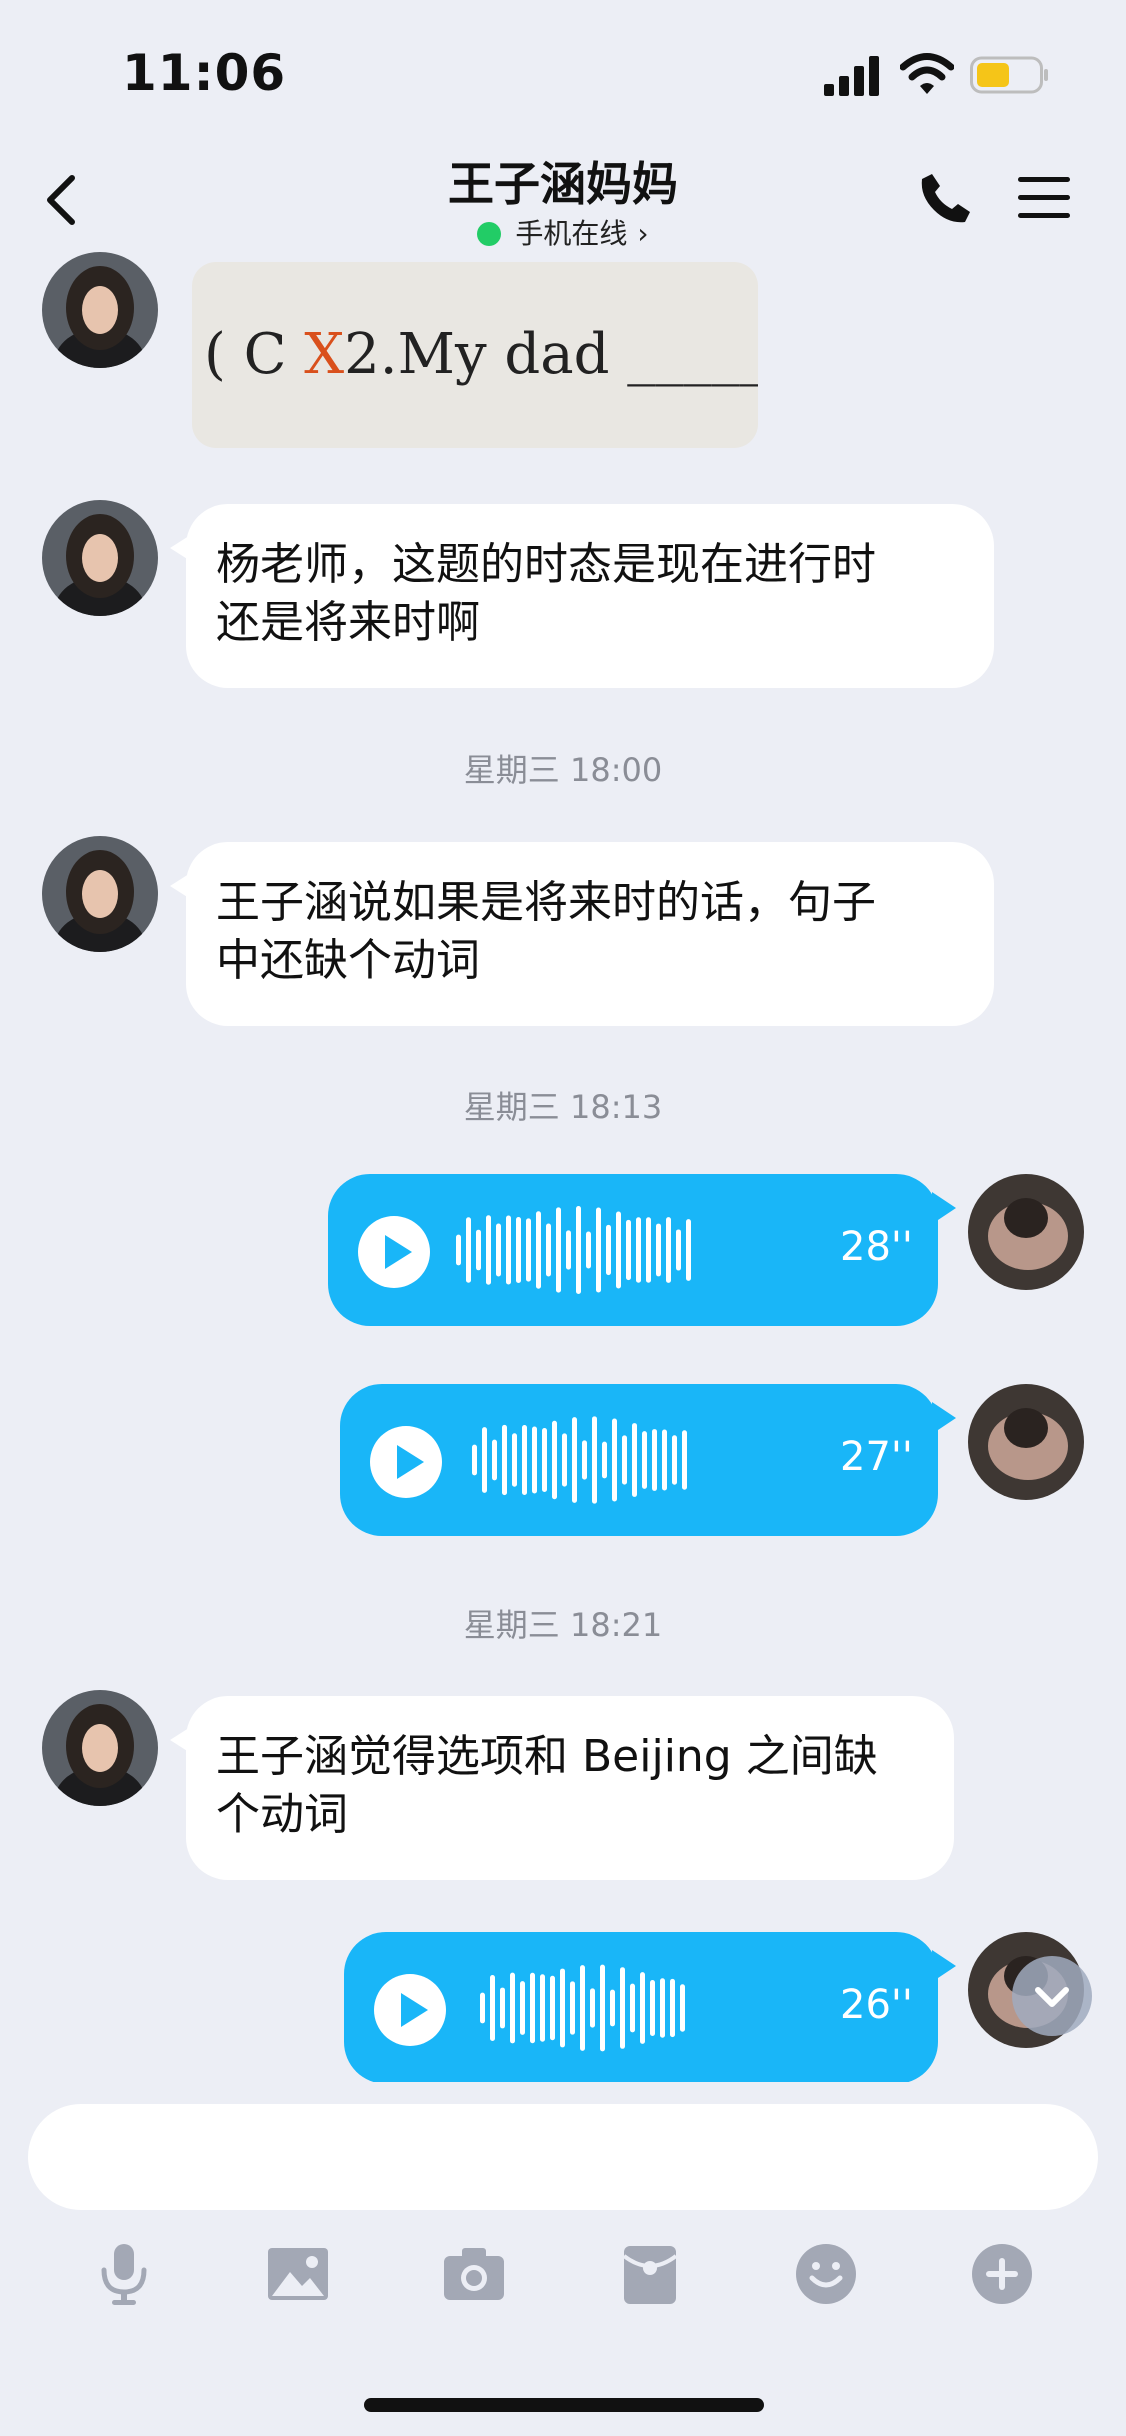 The image size is (1126, 2436). I want to click on voice-duration: 28'', so click(876, 1247).